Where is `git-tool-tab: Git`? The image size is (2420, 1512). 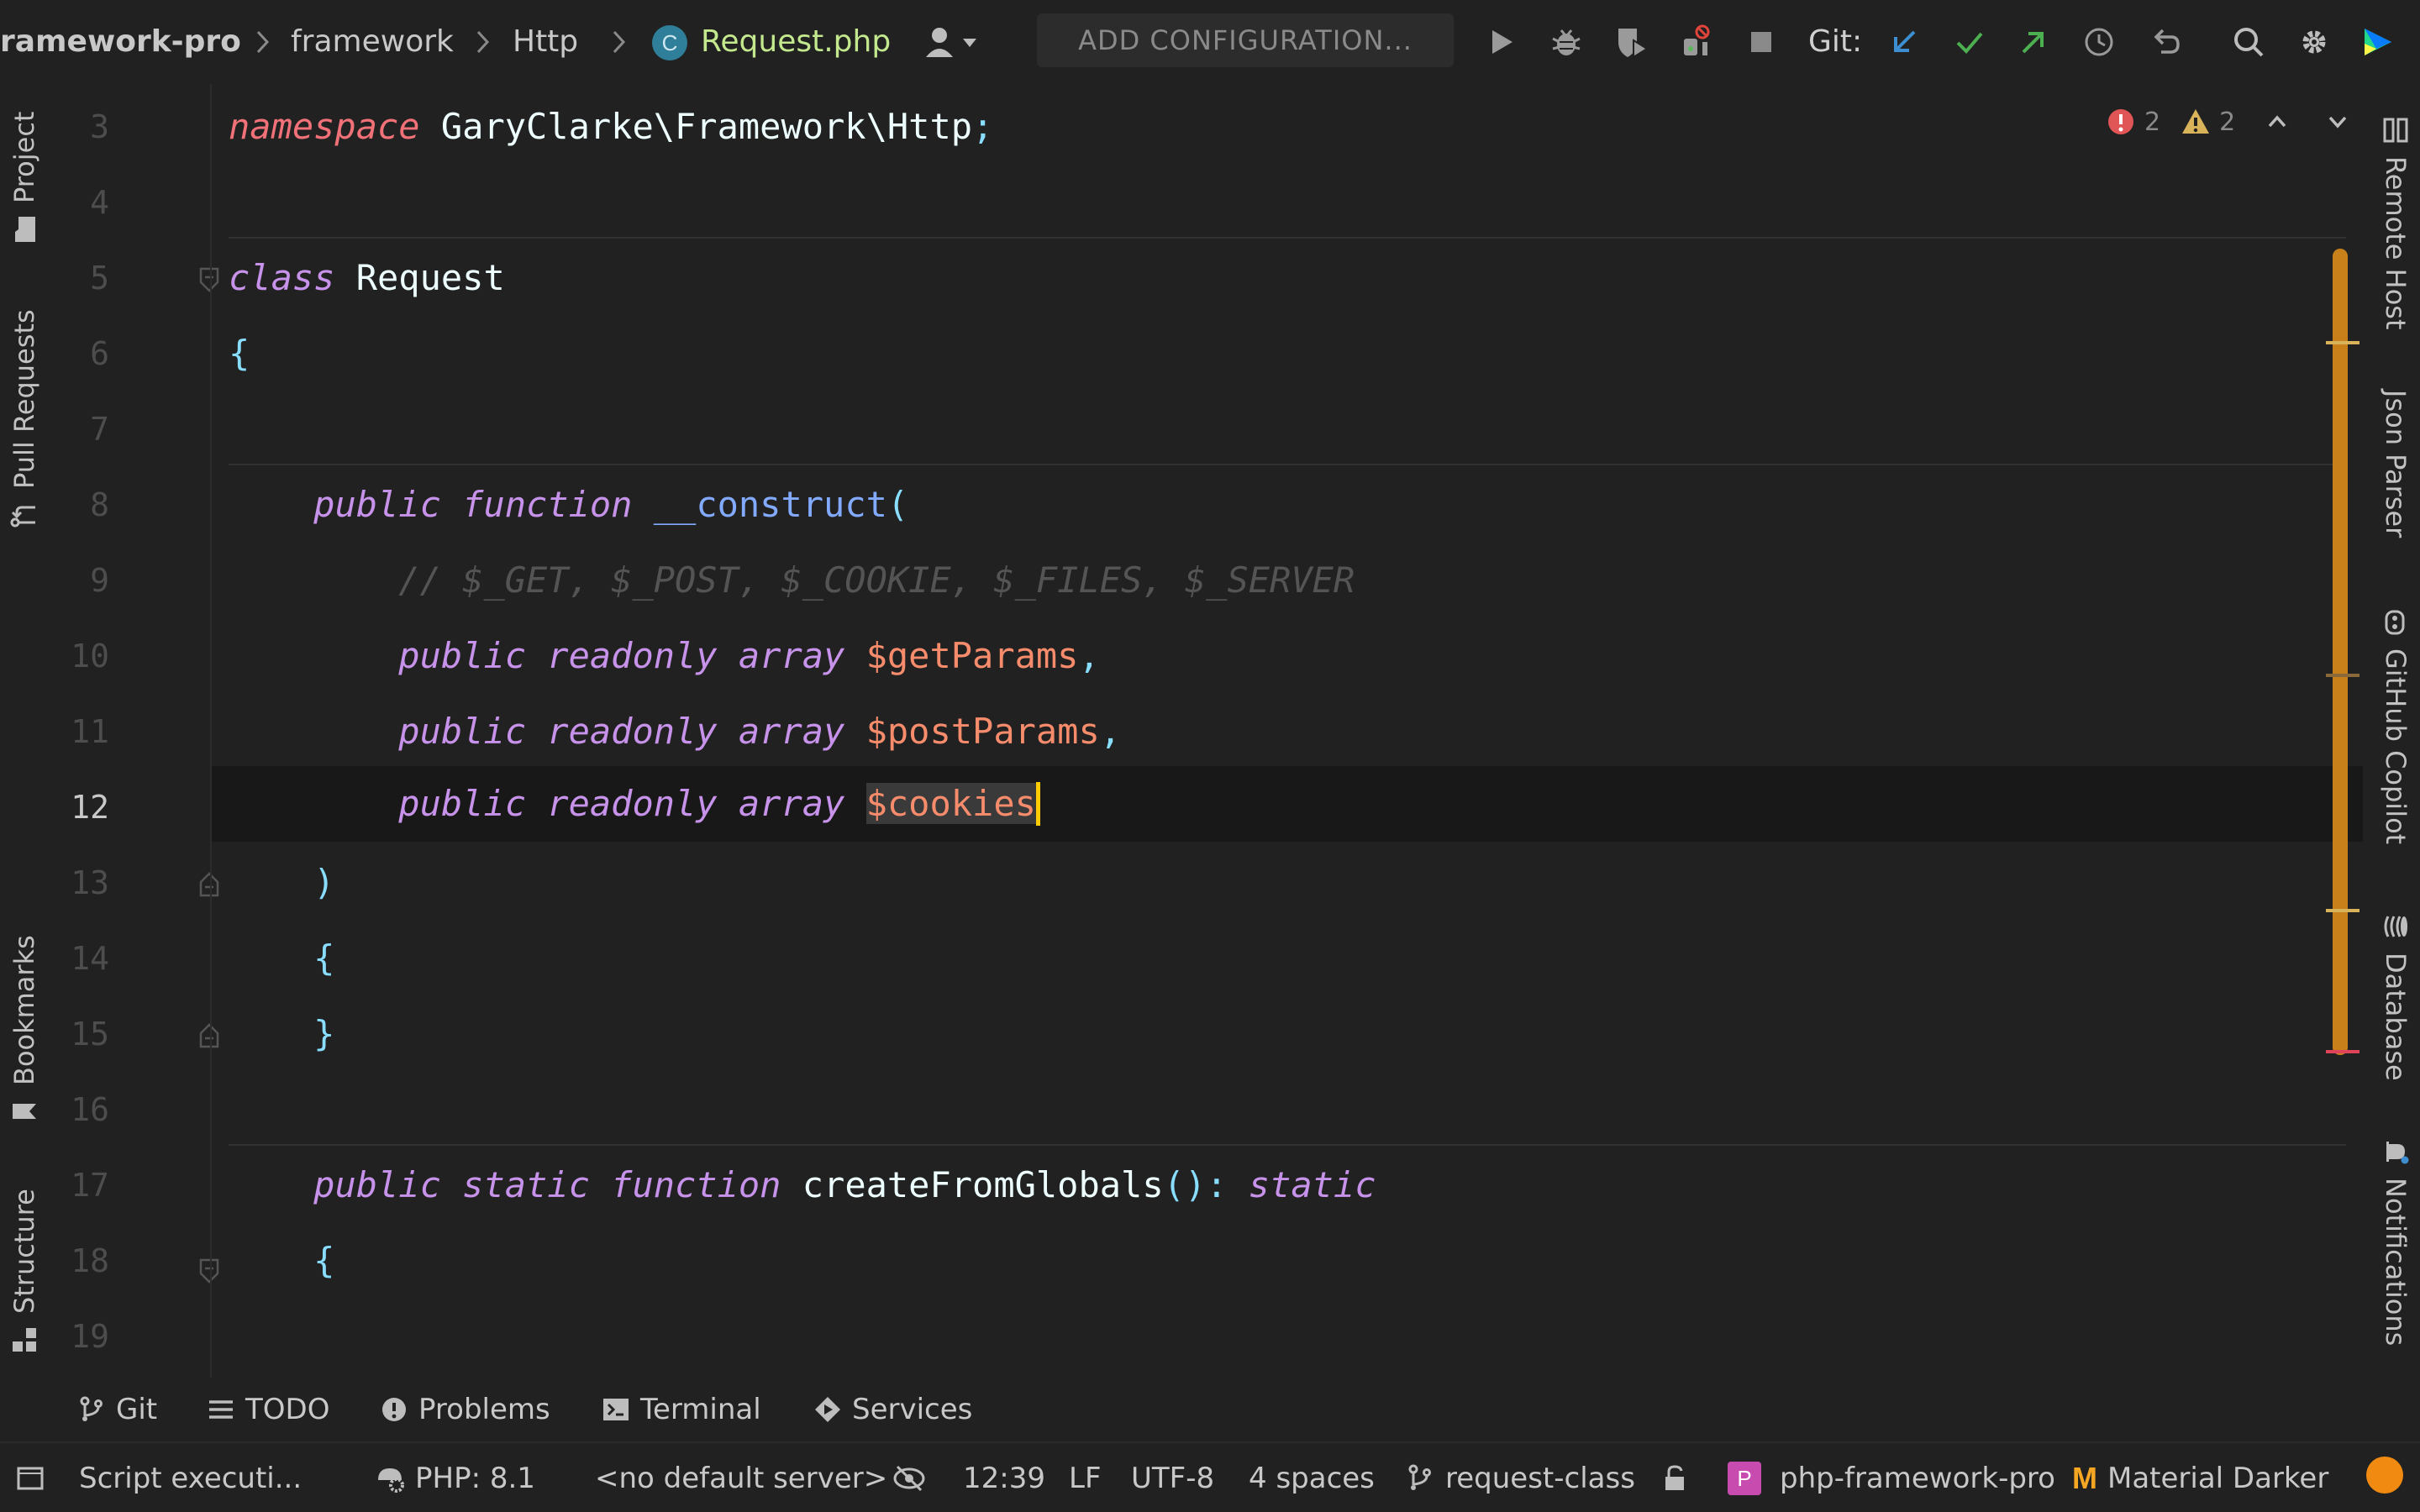 git-tool-tab: Git is located at coordinates (117, 1409).